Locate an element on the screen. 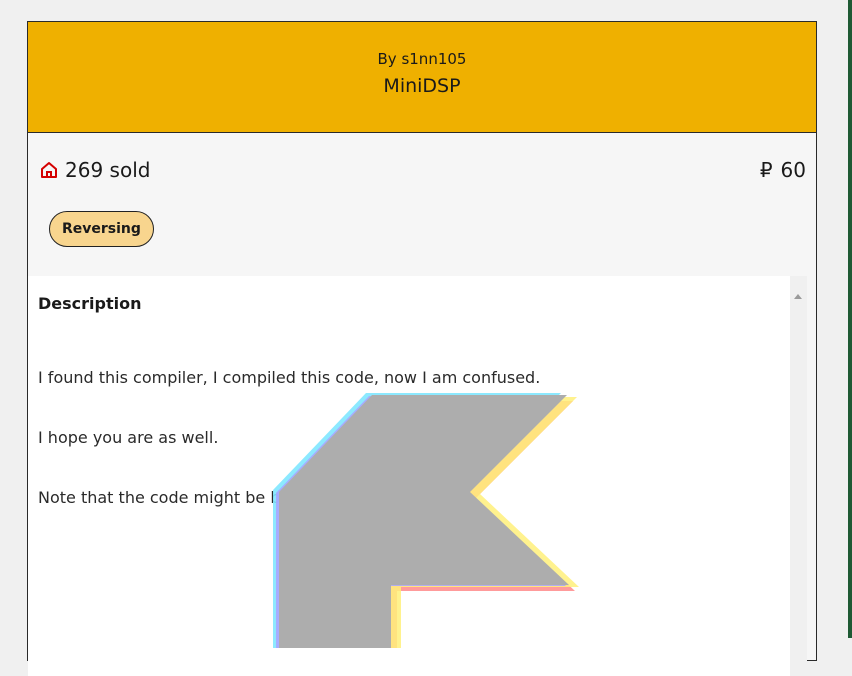  home-icon is located at coordinates (49, 170).